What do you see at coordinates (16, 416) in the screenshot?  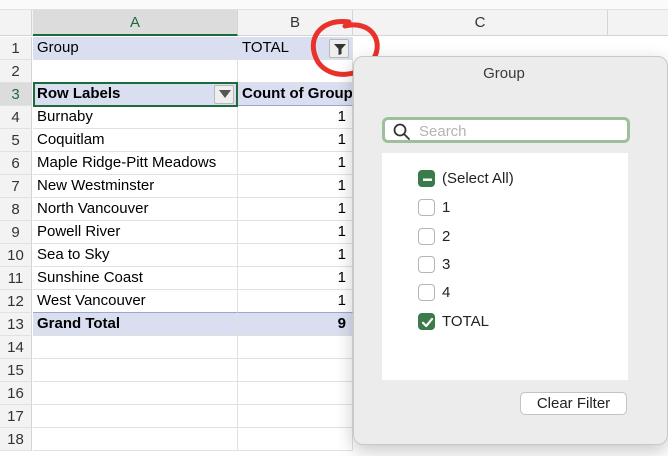 I see `row-header: 17` at bounding box center [16, 416].